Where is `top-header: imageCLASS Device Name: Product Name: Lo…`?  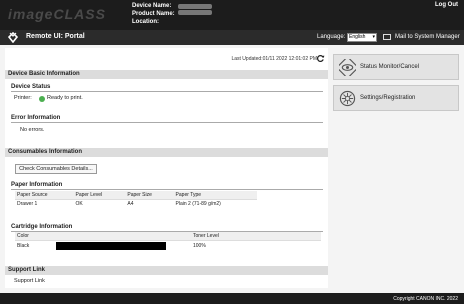 top-header: imageCLASS Device Name: Product Name: Lo… is located at coordinates (232, 15).